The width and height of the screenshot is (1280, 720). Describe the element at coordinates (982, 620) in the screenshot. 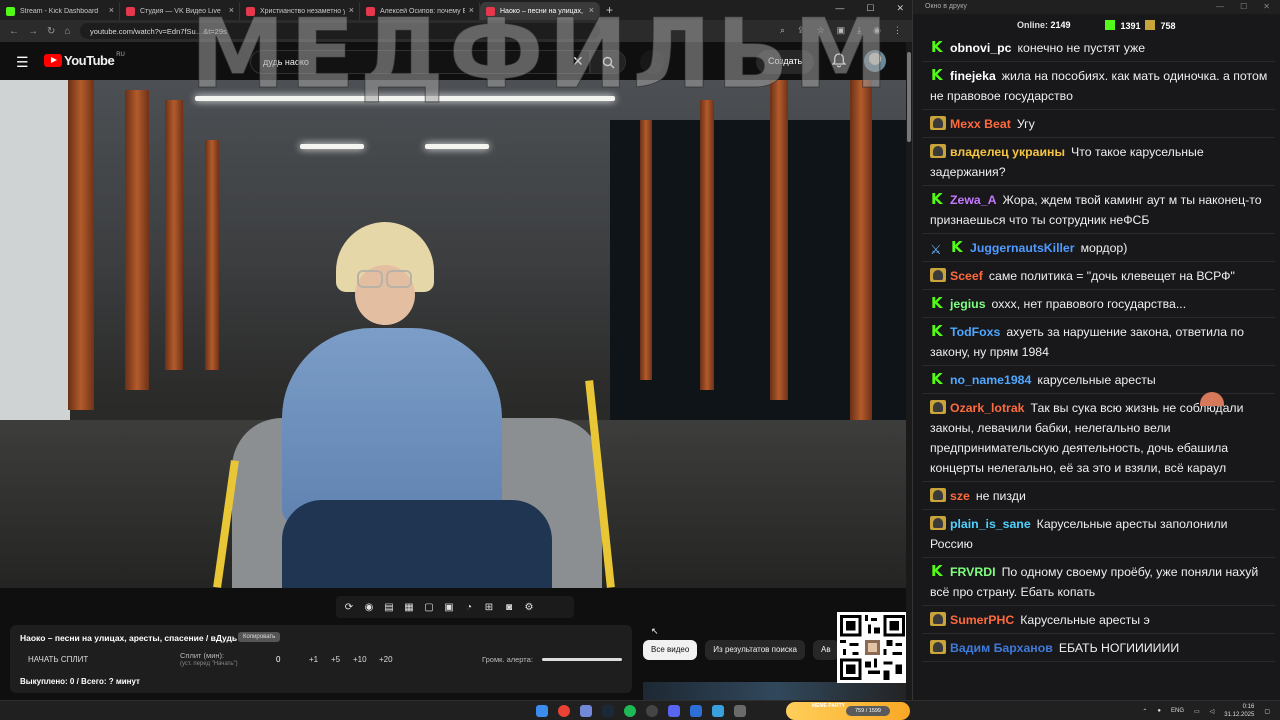

I see `chat-username: SumerPHC` at that location.